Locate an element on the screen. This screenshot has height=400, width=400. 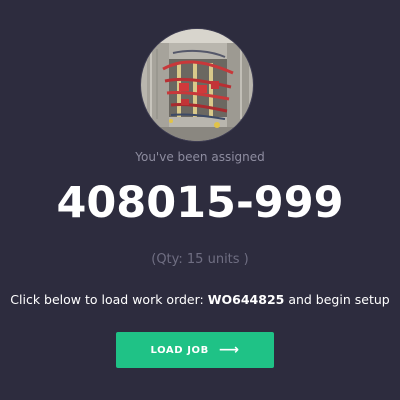
load-job-button: LOAD JOB ⟶ is located at coordinates (195, 350).